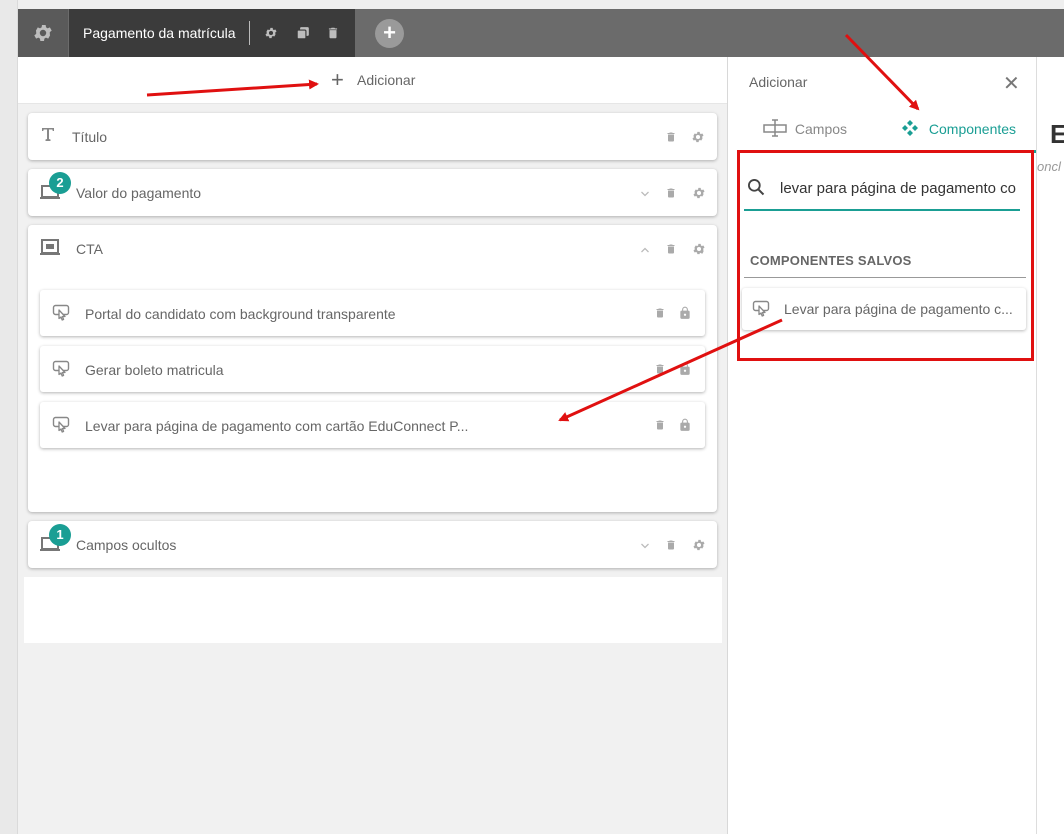 The height and width of the screenshot is (834, 1064). Describe the element at coordinates (373, 610) in the screenshot. I see `empty-drop-area` at that location.